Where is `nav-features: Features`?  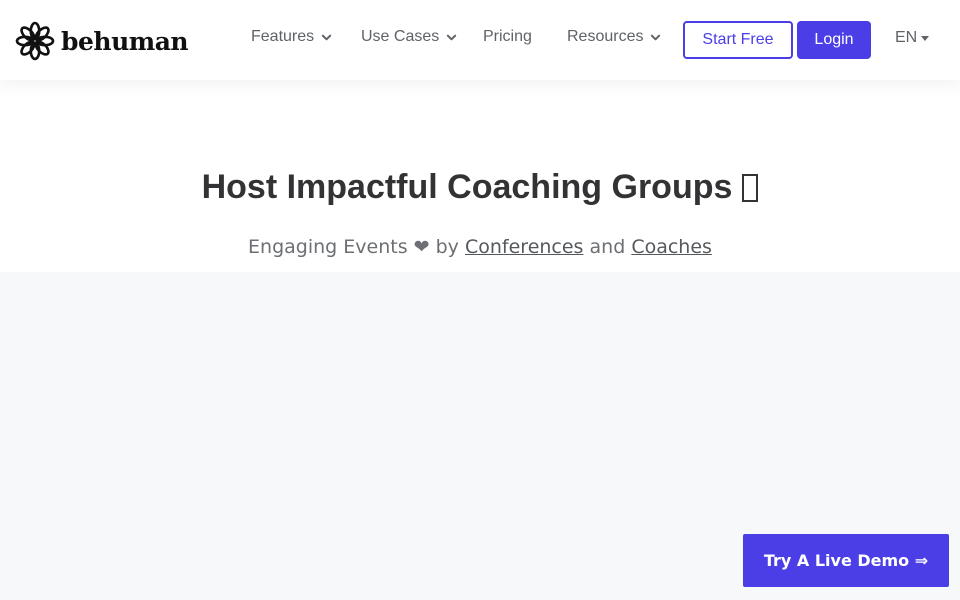
nav-features: Features is located at coordinates (291, 37).